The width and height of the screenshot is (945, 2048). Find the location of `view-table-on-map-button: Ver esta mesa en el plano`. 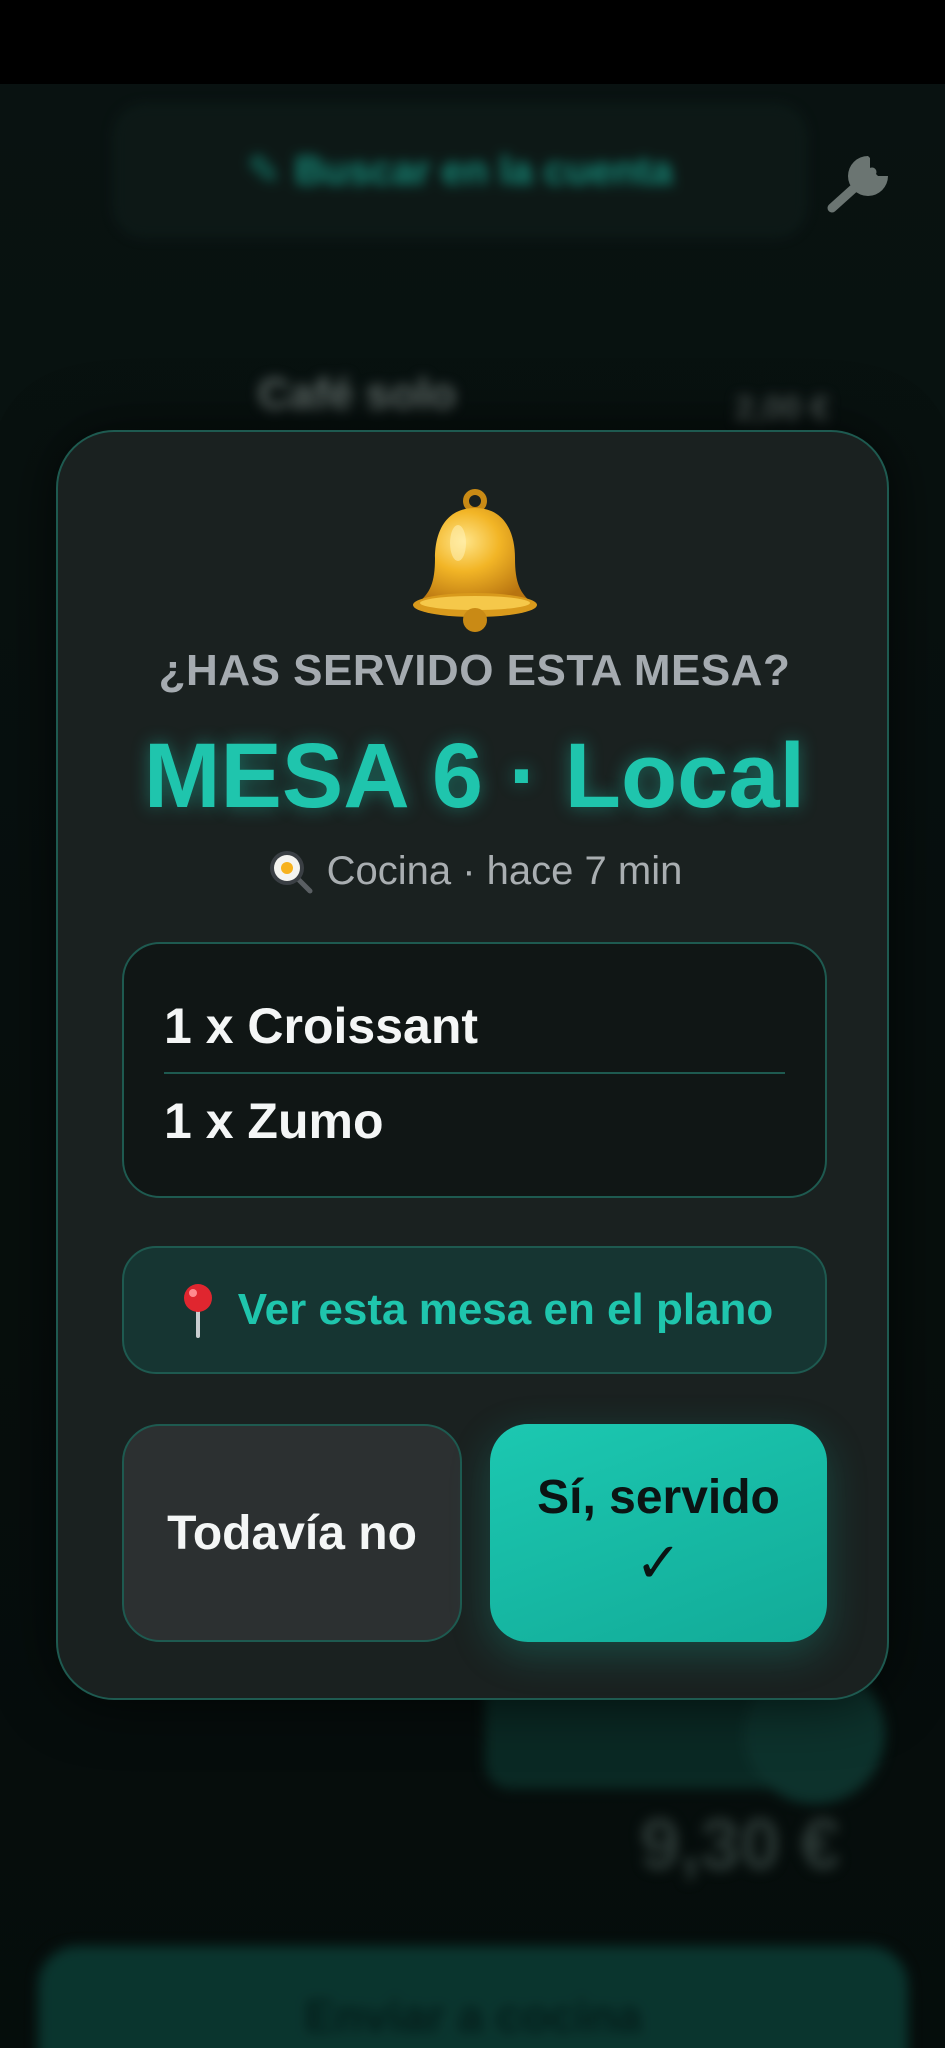

view-table-on-map-button: Ver esta mesa en el plano is located at coordinates (474, 1310).